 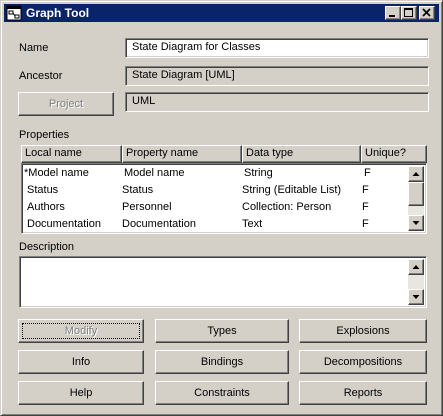 What do you see at coordinates (138, 190) in the screenshot?
I see `property-name-cell: Status` at bounding box center [138, 190].